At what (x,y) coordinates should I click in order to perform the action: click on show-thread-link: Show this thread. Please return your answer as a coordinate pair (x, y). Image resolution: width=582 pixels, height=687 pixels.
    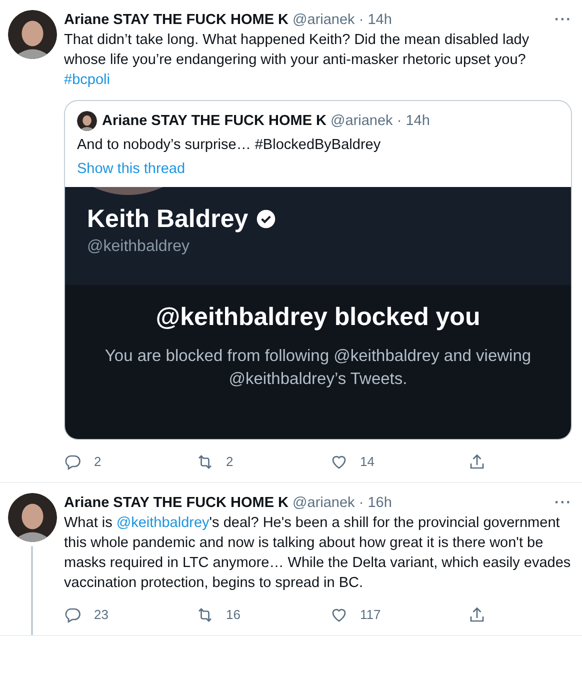
    Looking at the image, I should click on (131, 169).